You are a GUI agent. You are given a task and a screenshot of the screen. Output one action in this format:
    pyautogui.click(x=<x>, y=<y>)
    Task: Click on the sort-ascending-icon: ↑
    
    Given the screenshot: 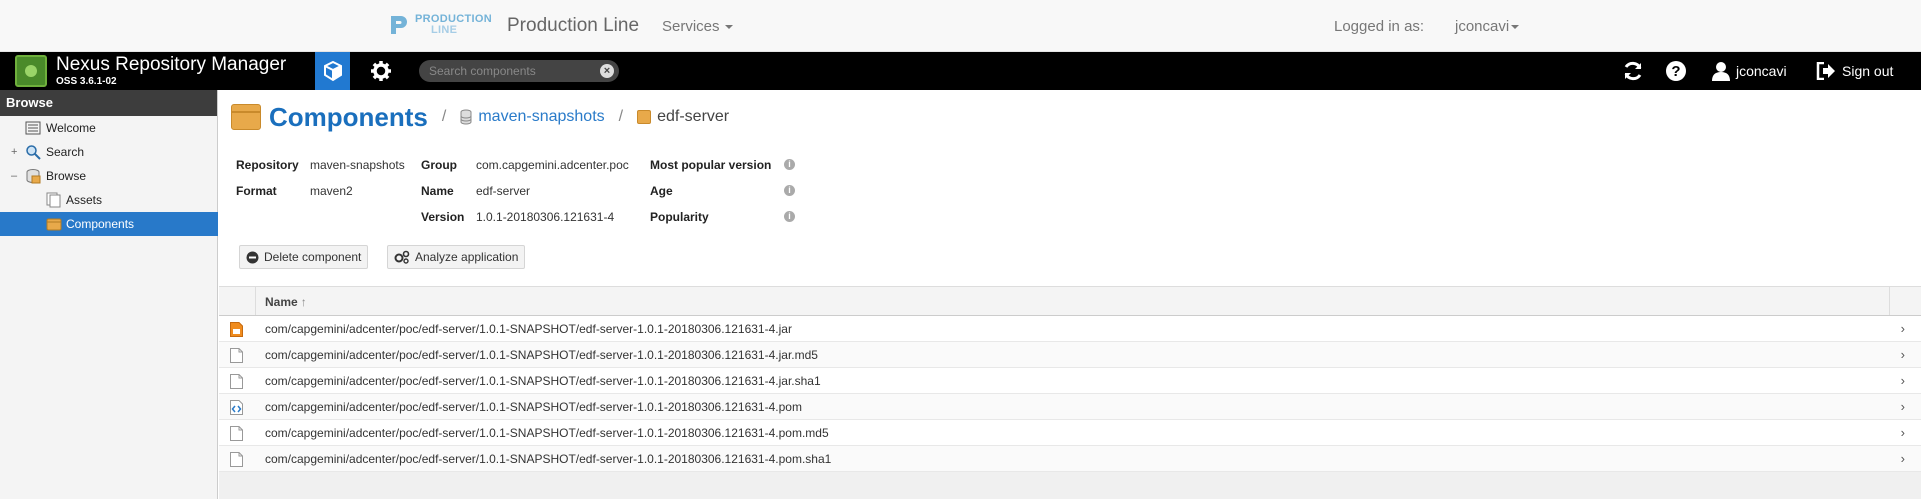 What is the action you would take?
    pyautogui.click(x=303, y=302)
    